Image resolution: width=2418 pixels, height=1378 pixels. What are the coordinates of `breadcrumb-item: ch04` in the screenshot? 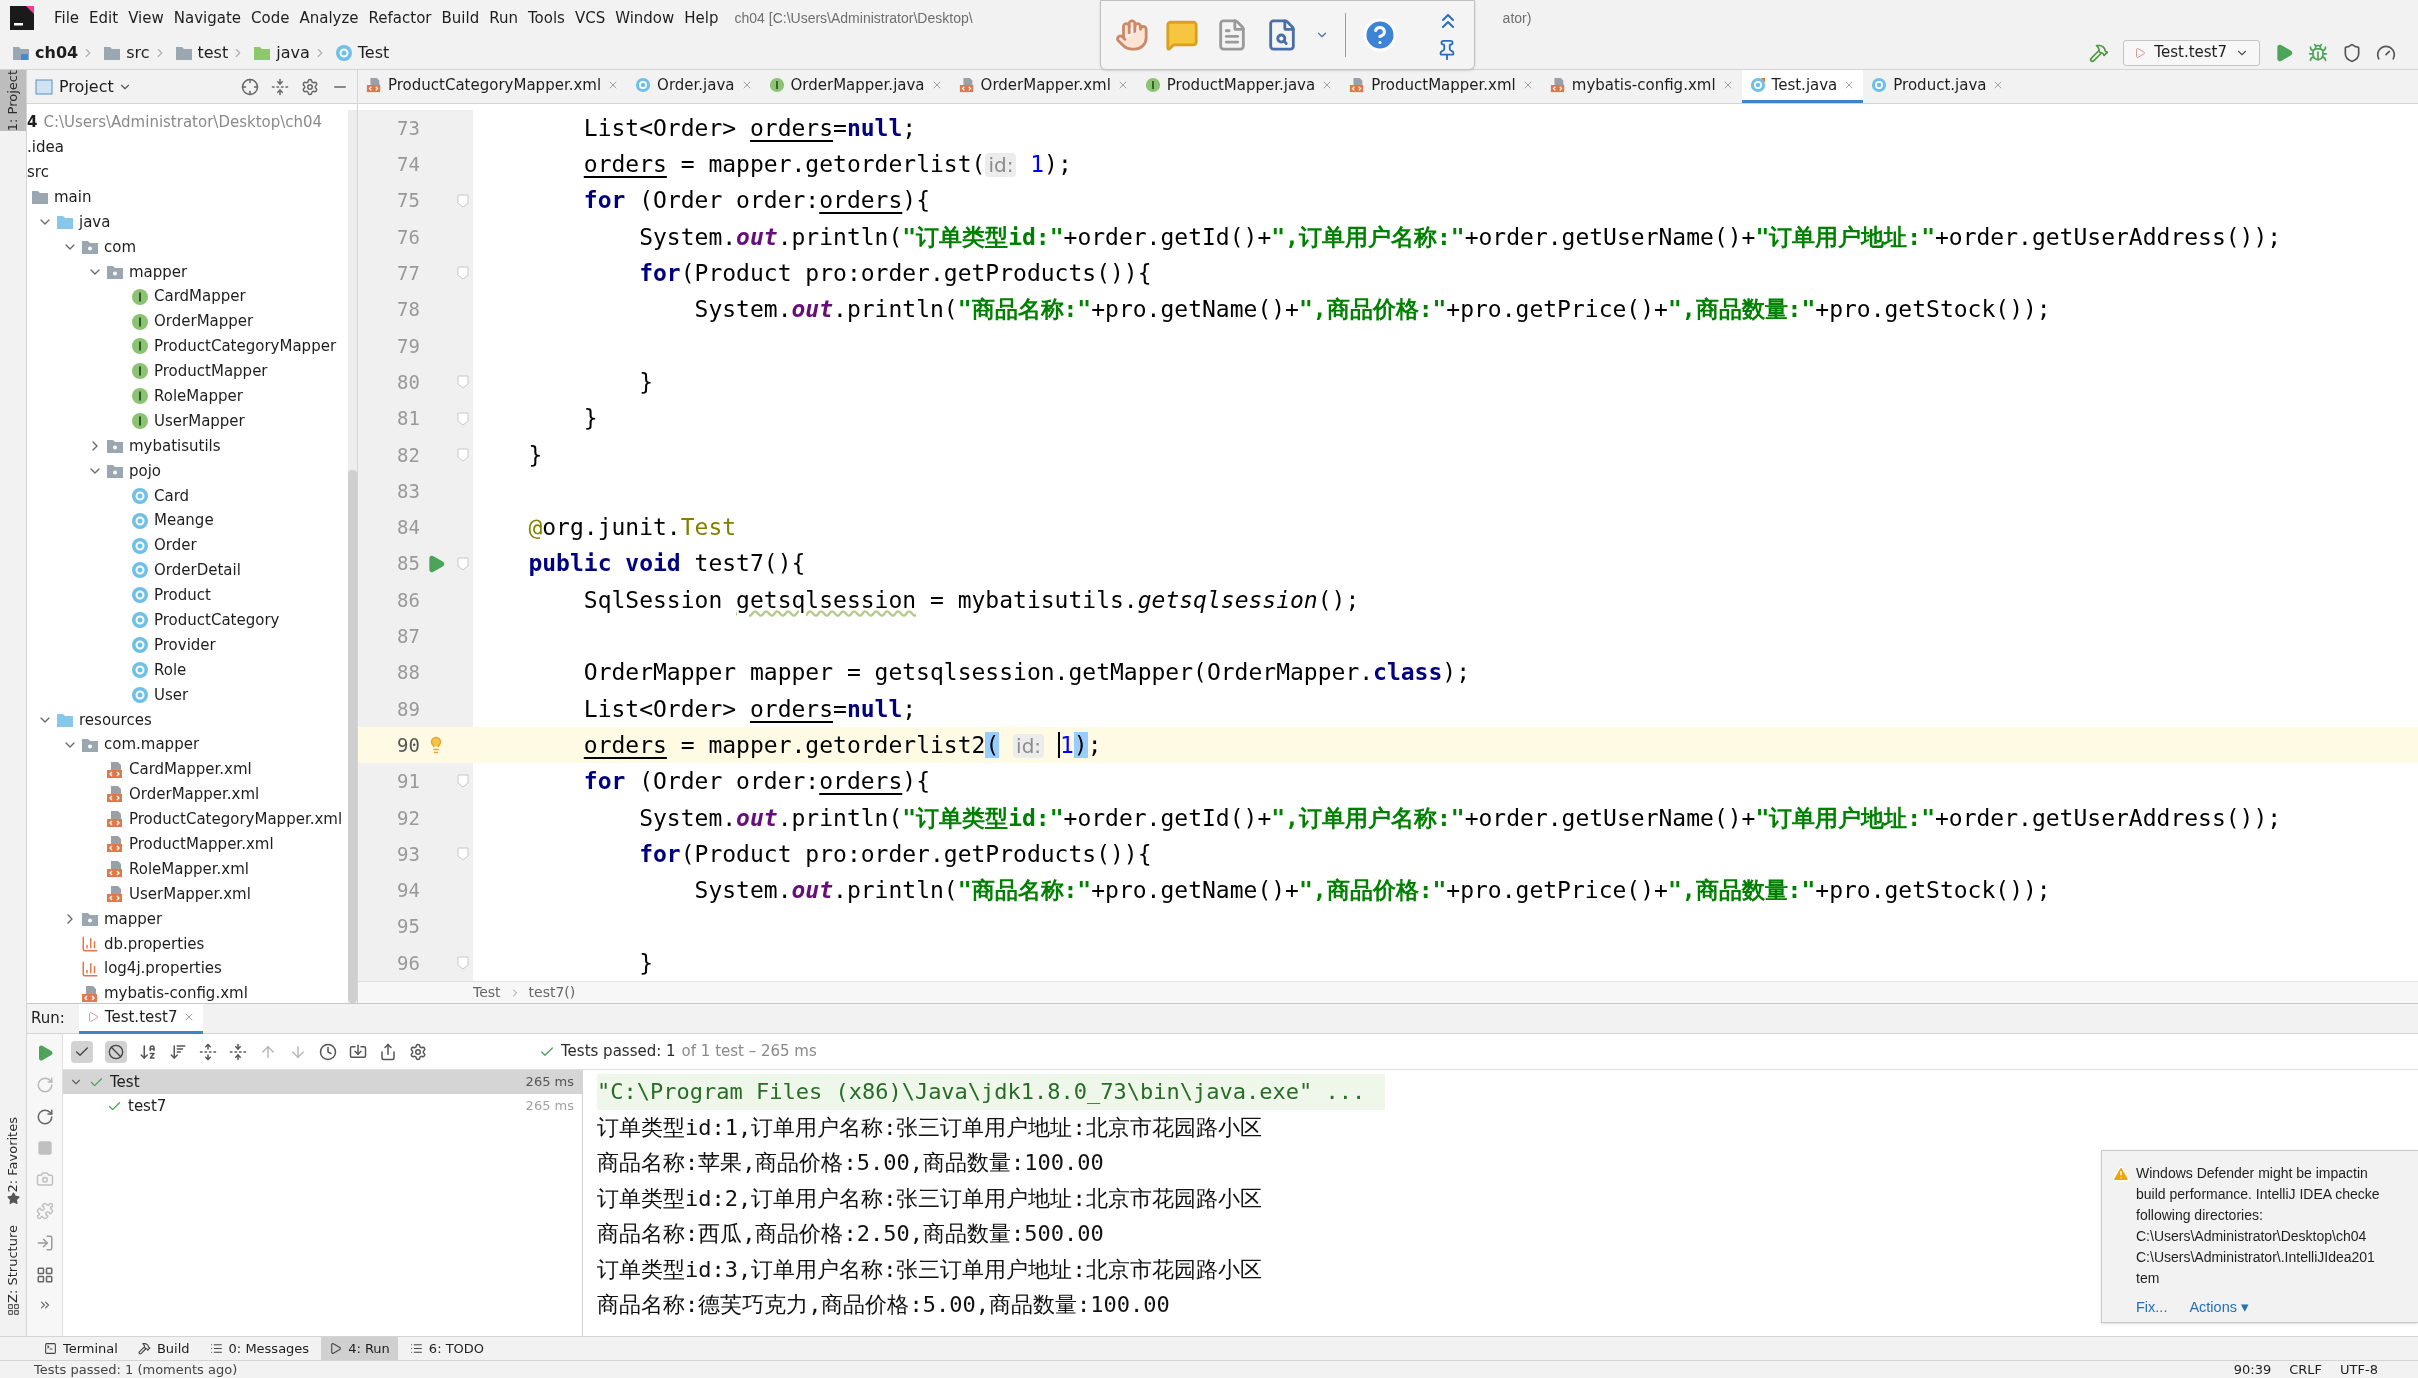 It's located at (57, 52).